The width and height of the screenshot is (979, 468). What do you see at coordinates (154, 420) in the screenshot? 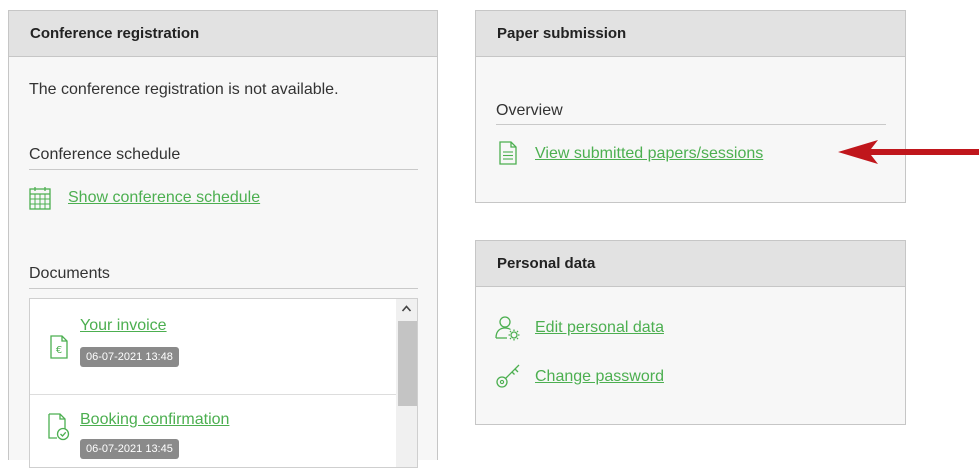
I see `document-link-booking-confirmation: Booking confirmation` at bounding box center [154, 420].